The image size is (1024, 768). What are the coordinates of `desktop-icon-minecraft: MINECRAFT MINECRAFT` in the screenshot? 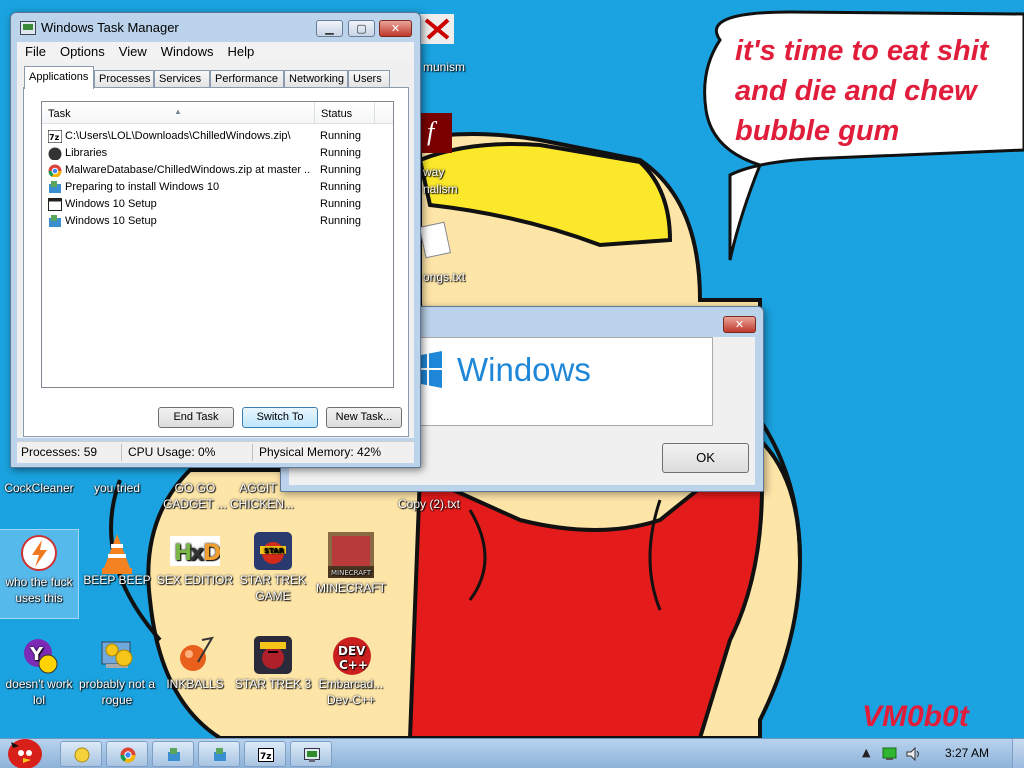 It's located at (351, 564).